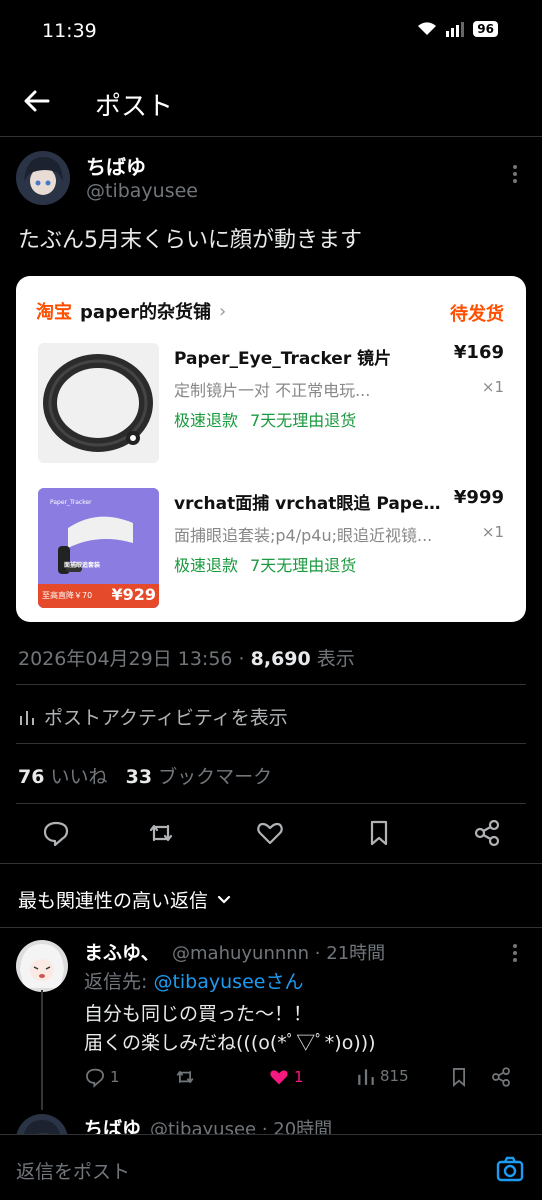 This screenshot has width=542, height=1200. I want to click on product-image-face-tracker: Paper_Tracker 面捕眼追套装 至高直降￥70 ¥929, so click(98, 548).